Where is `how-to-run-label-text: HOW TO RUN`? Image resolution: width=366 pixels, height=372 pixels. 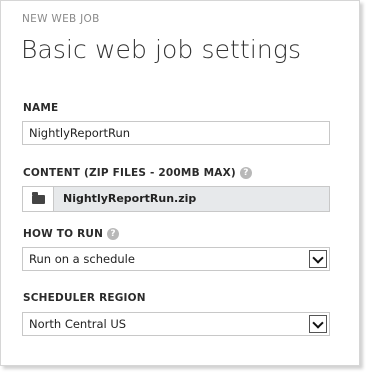
how-to-run-label-text: HOW TO RUN is located at coordinates (63, 234).